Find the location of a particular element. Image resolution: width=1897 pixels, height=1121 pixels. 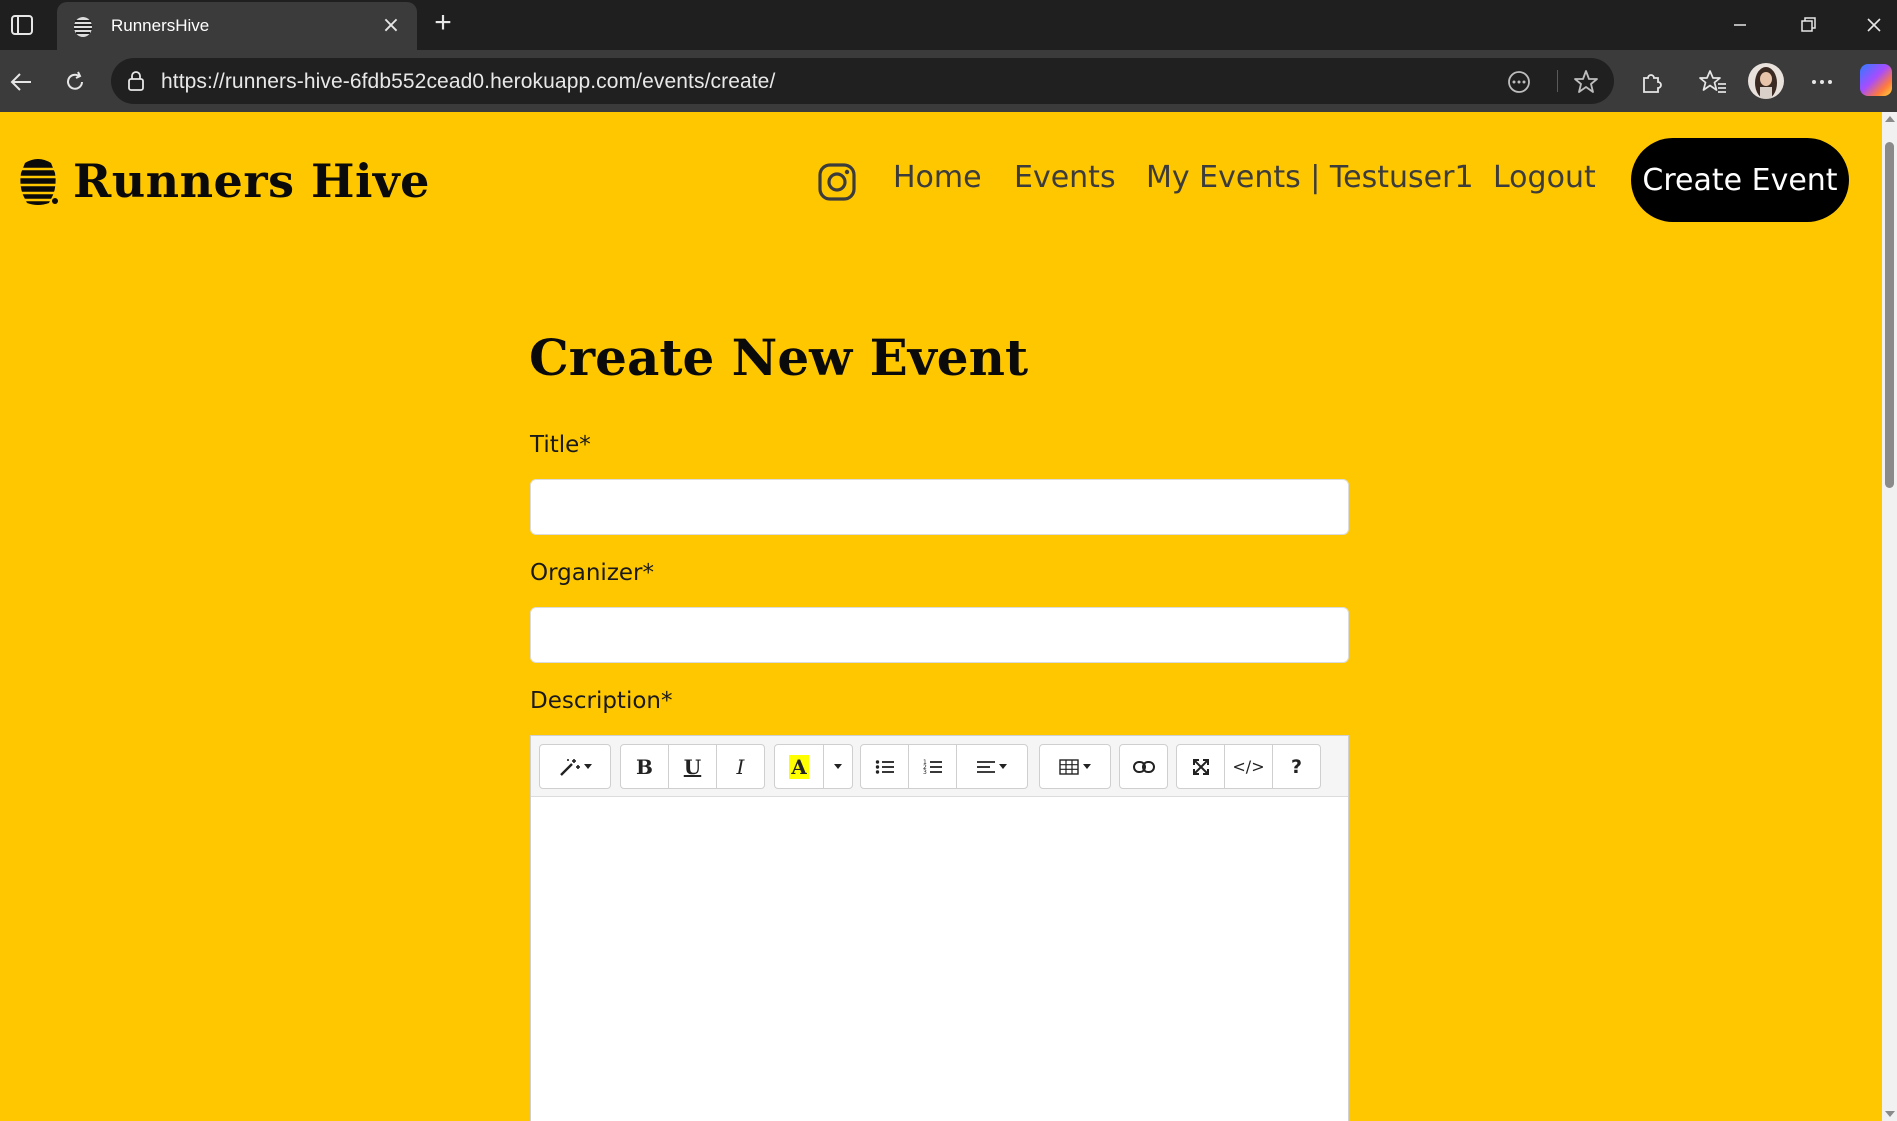

title-input is located at coordinates (939, 507).